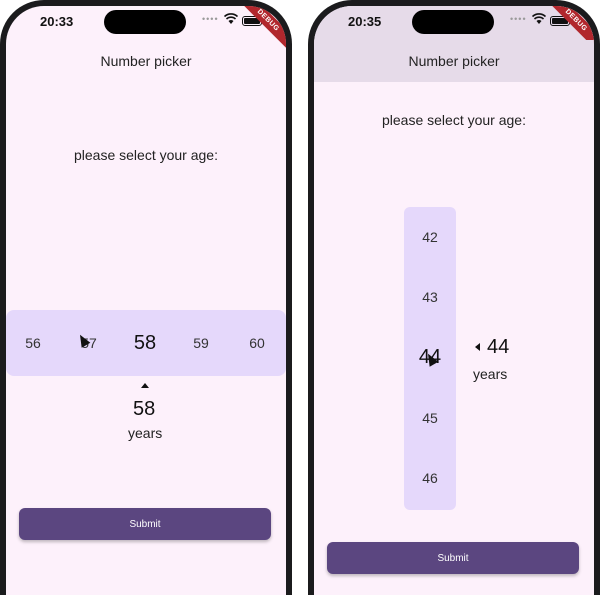  I want to click on selected-value: 44, so click(498, 347).